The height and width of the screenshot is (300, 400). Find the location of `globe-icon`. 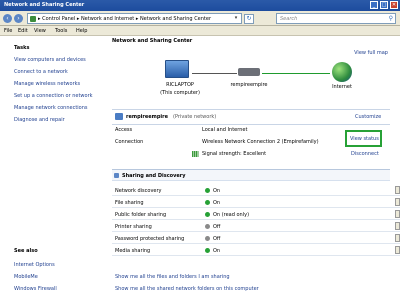

globe-icon is located at coordinates (342, 72).